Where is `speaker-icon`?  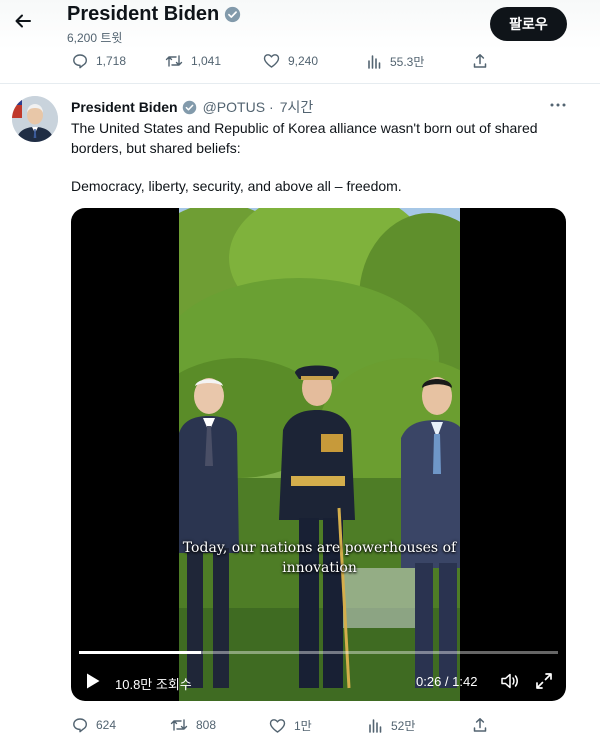 speaker-icon is located at coordinates (509, 681).